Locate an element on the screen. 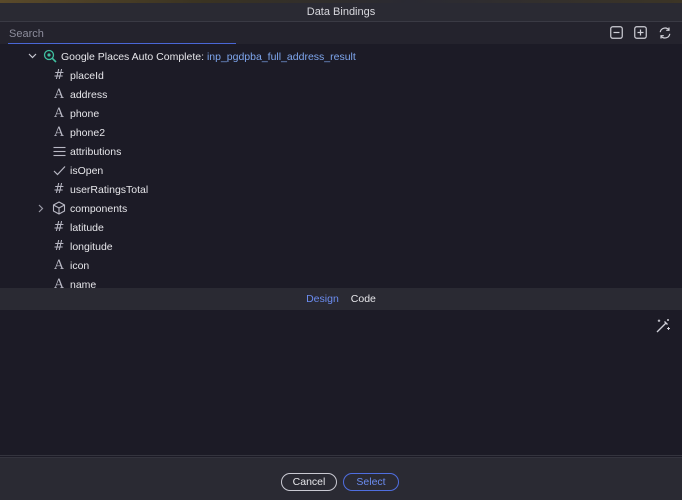  tree-item-userratingstotal: # userRatingsTotal is located at coordinates (341, 189).